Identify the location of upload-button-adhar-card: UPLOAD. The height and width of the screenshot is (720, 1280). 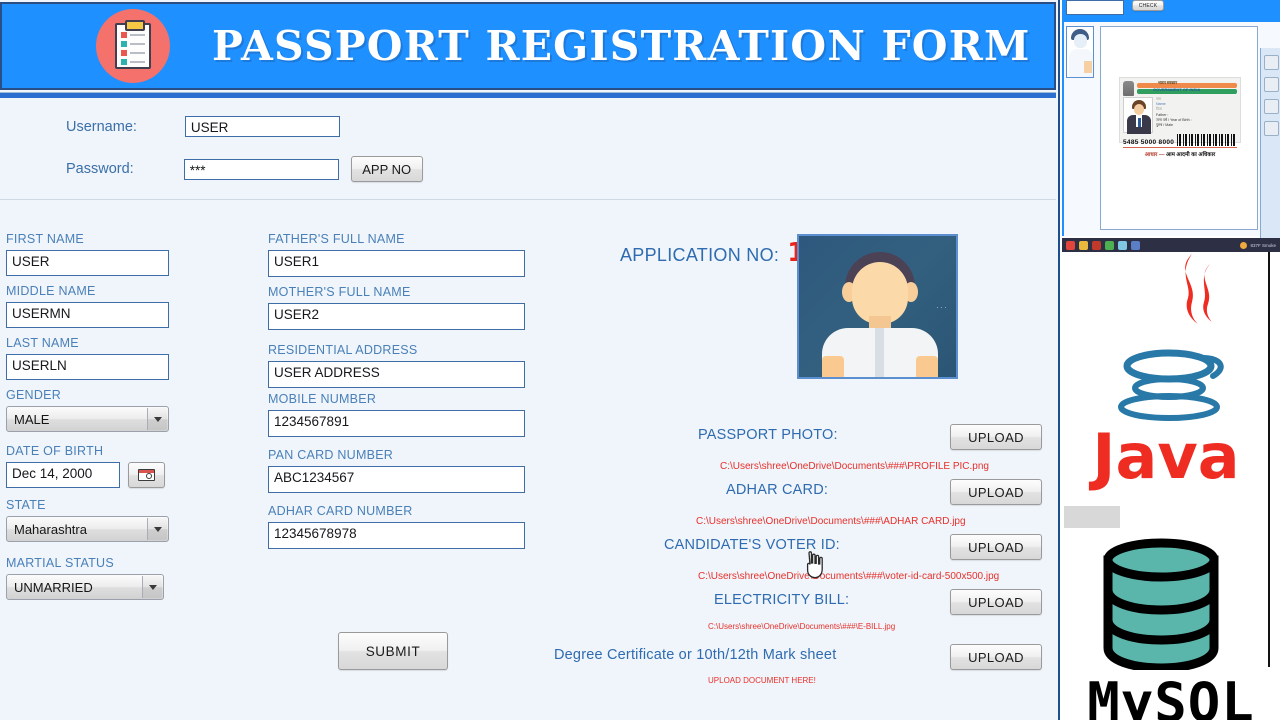
(996, 492).